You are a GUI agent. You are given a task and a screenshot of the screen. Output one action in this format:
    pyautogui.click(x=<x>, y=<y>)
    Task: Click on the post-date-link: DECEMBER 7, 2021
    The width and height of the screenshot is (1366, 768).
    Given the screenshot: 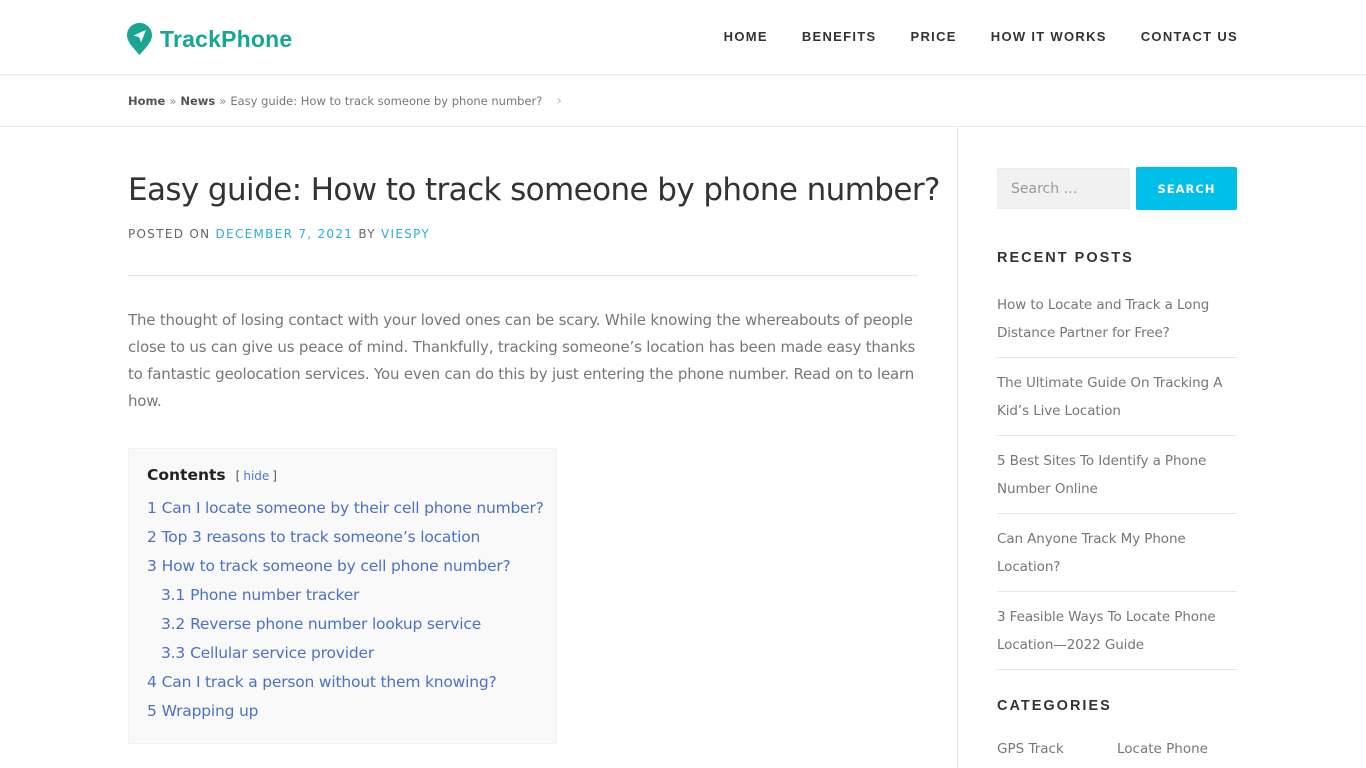 What is the action you would take?
    pyautogui.click(x=285, y=234)
    